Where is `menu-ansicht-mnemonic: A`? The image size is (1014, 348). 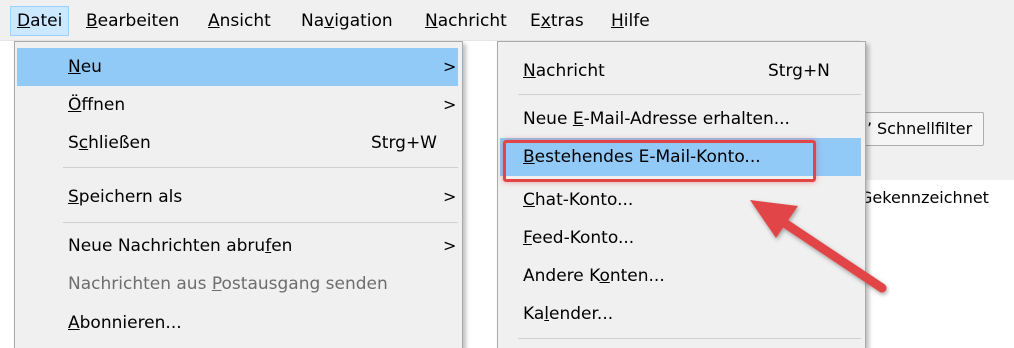 menu-ansicht-mnemonic: A is located at coordinates (214, 21).